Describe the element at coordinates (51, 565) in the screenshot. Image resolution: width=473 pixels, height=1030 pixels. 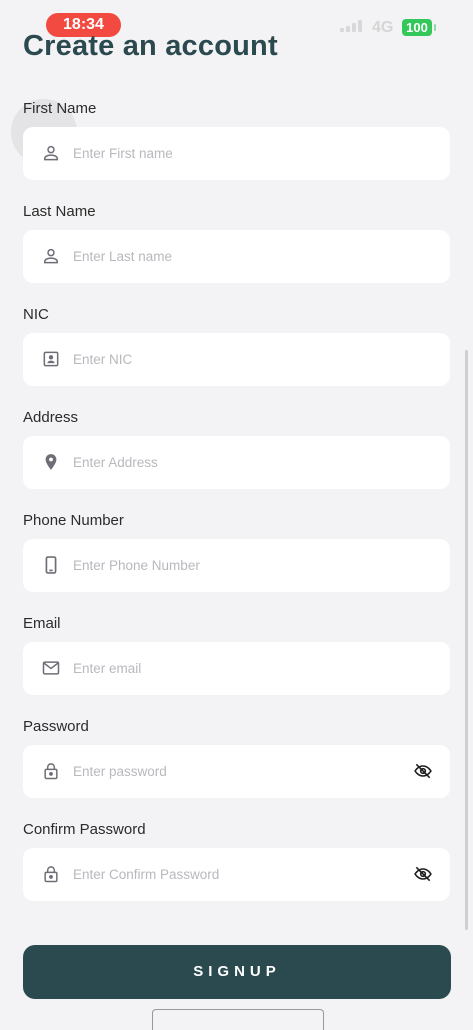
I see `phone-icon` at that location.